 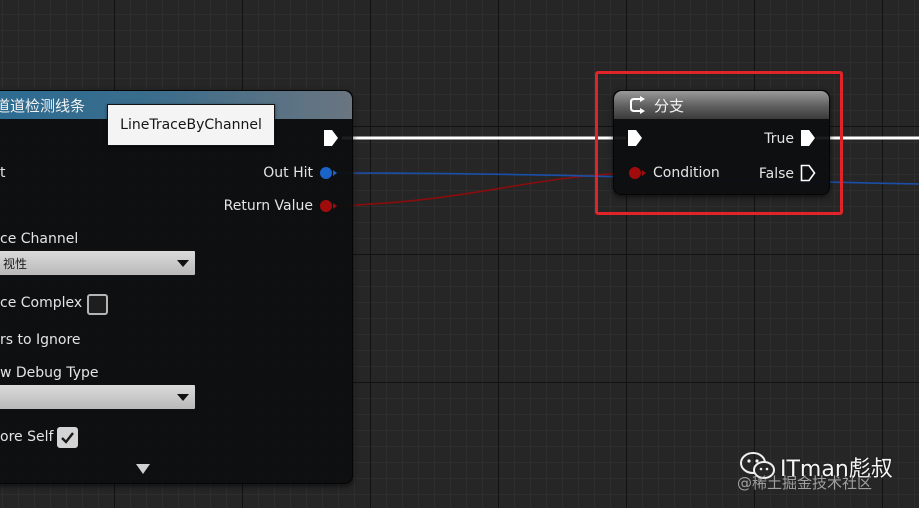 What do you see at coordinates (15, 264) in the screenshot?
I see `trace-channel-value: 视性` at bounding box center [15, 264].